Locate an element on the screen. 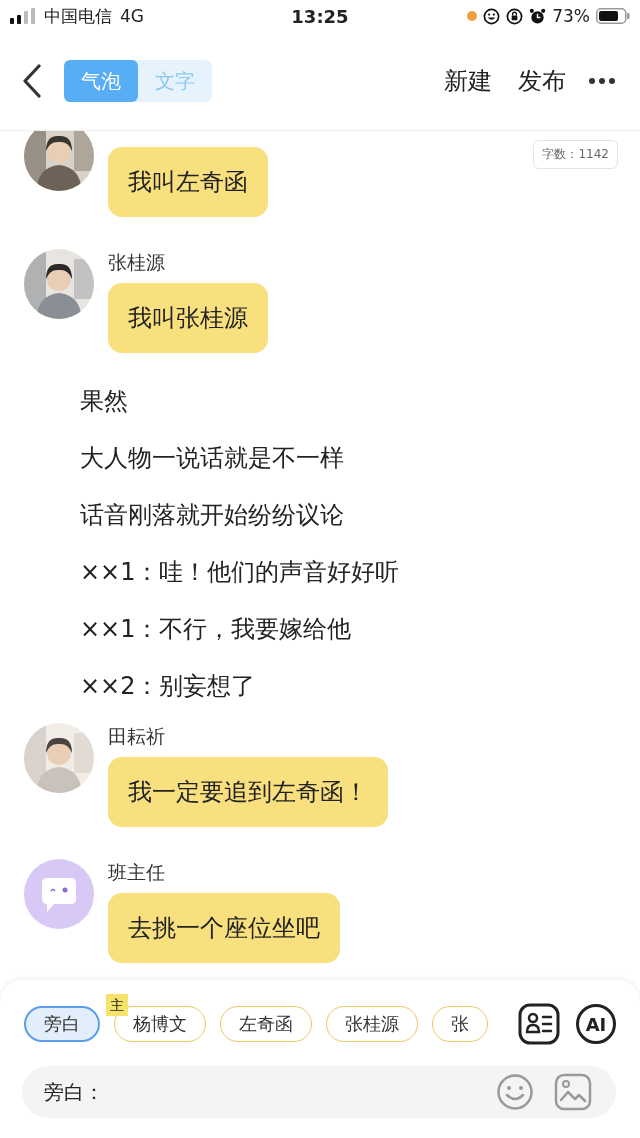 The image size is (640, 1138). back-icon is located at coordinates (32, 81).